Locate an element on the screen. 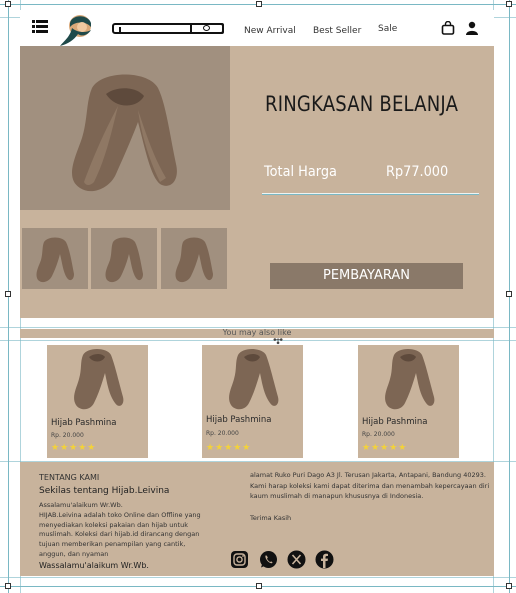 The height and width of the screenshot is (593, 516). footer-closing: Wassalamu'alaikum Wr.Wb. is located at coordinates (94, 565).